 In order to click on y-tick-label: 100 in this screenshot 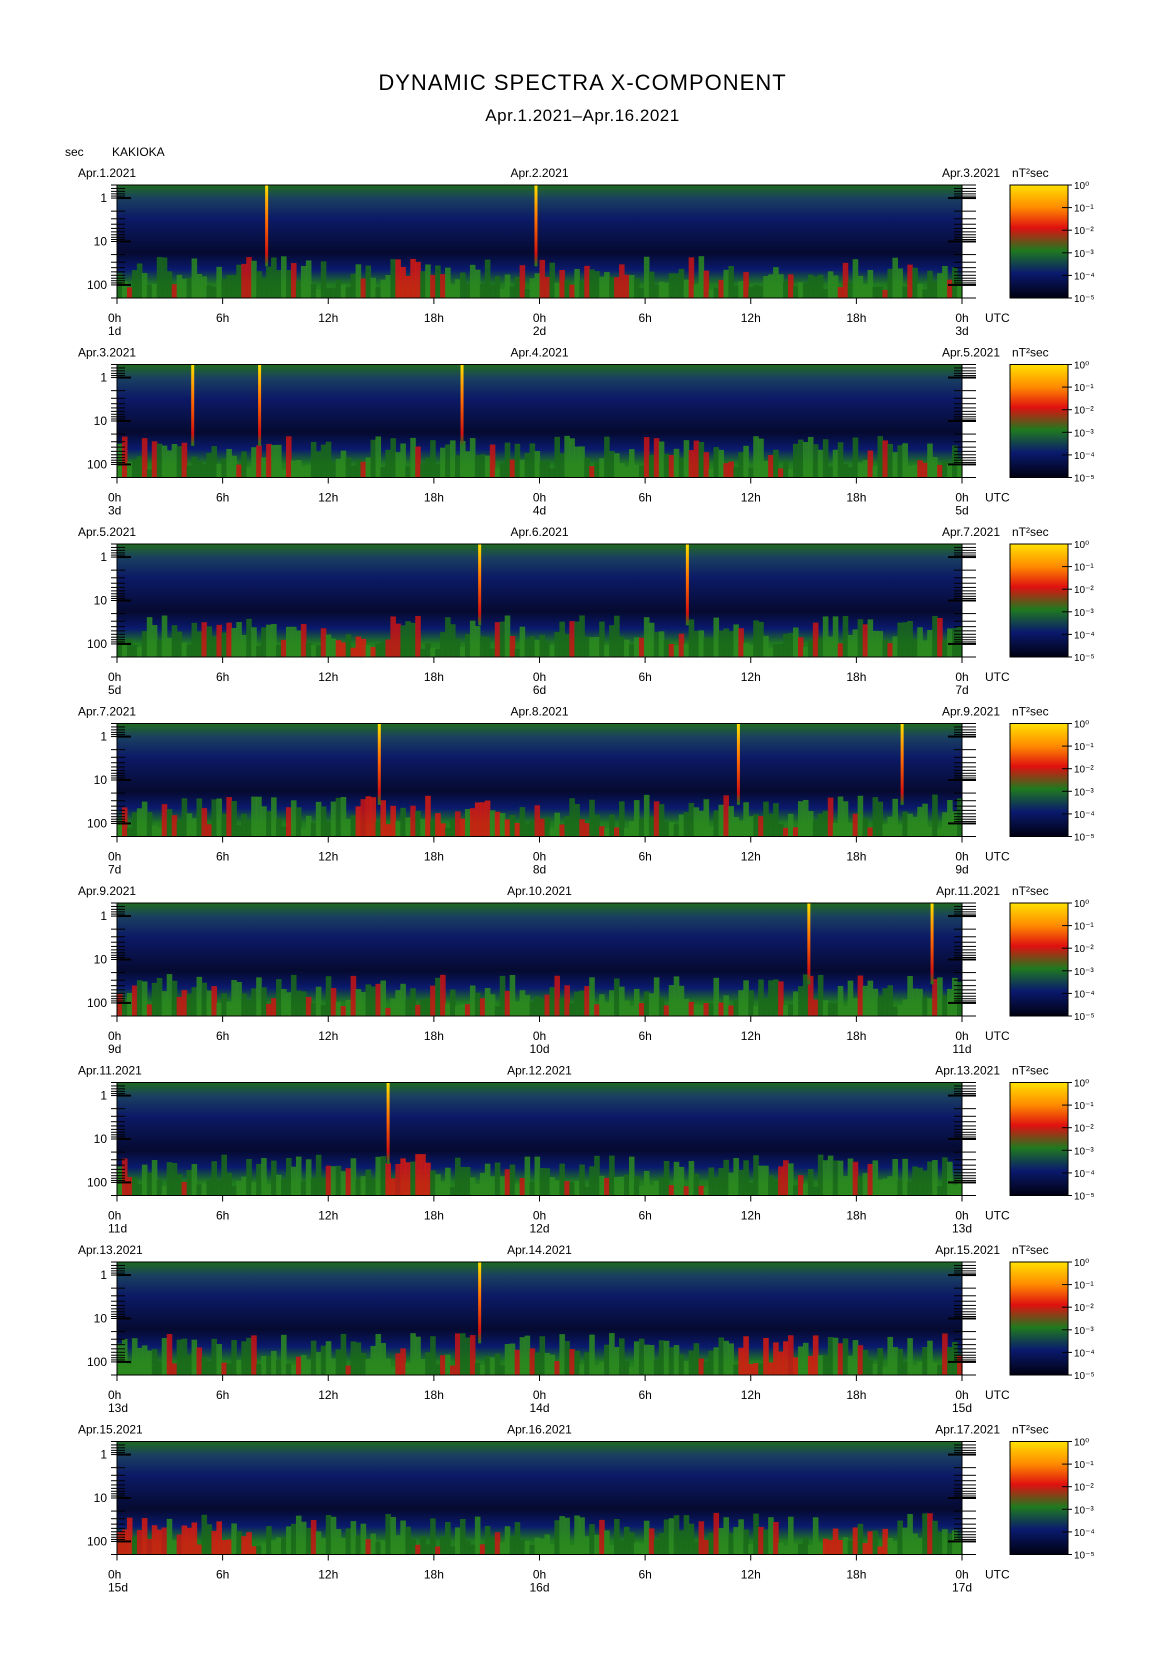, I will do `click(97, 464)`.